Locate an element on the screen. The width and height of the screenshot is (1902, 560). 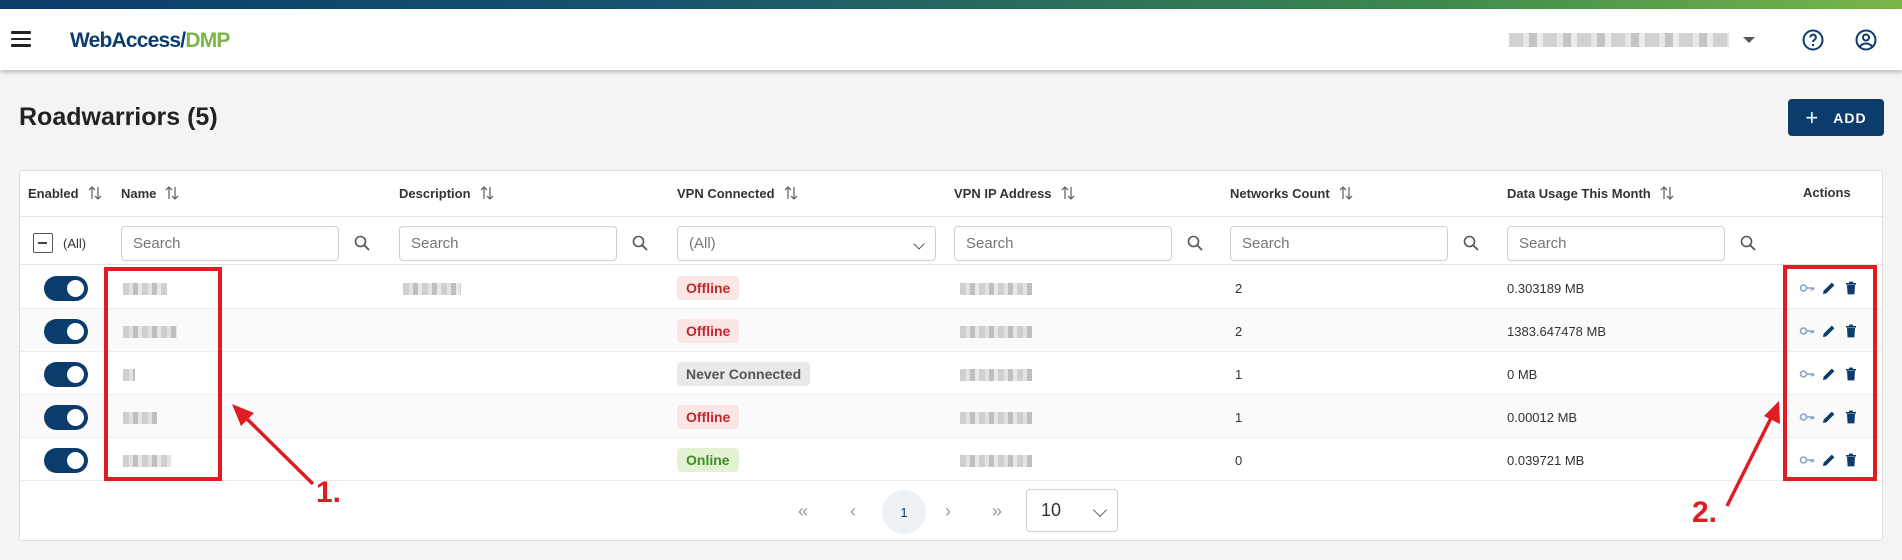
add-button-label: ADD is located at coordinates (1850, 117).